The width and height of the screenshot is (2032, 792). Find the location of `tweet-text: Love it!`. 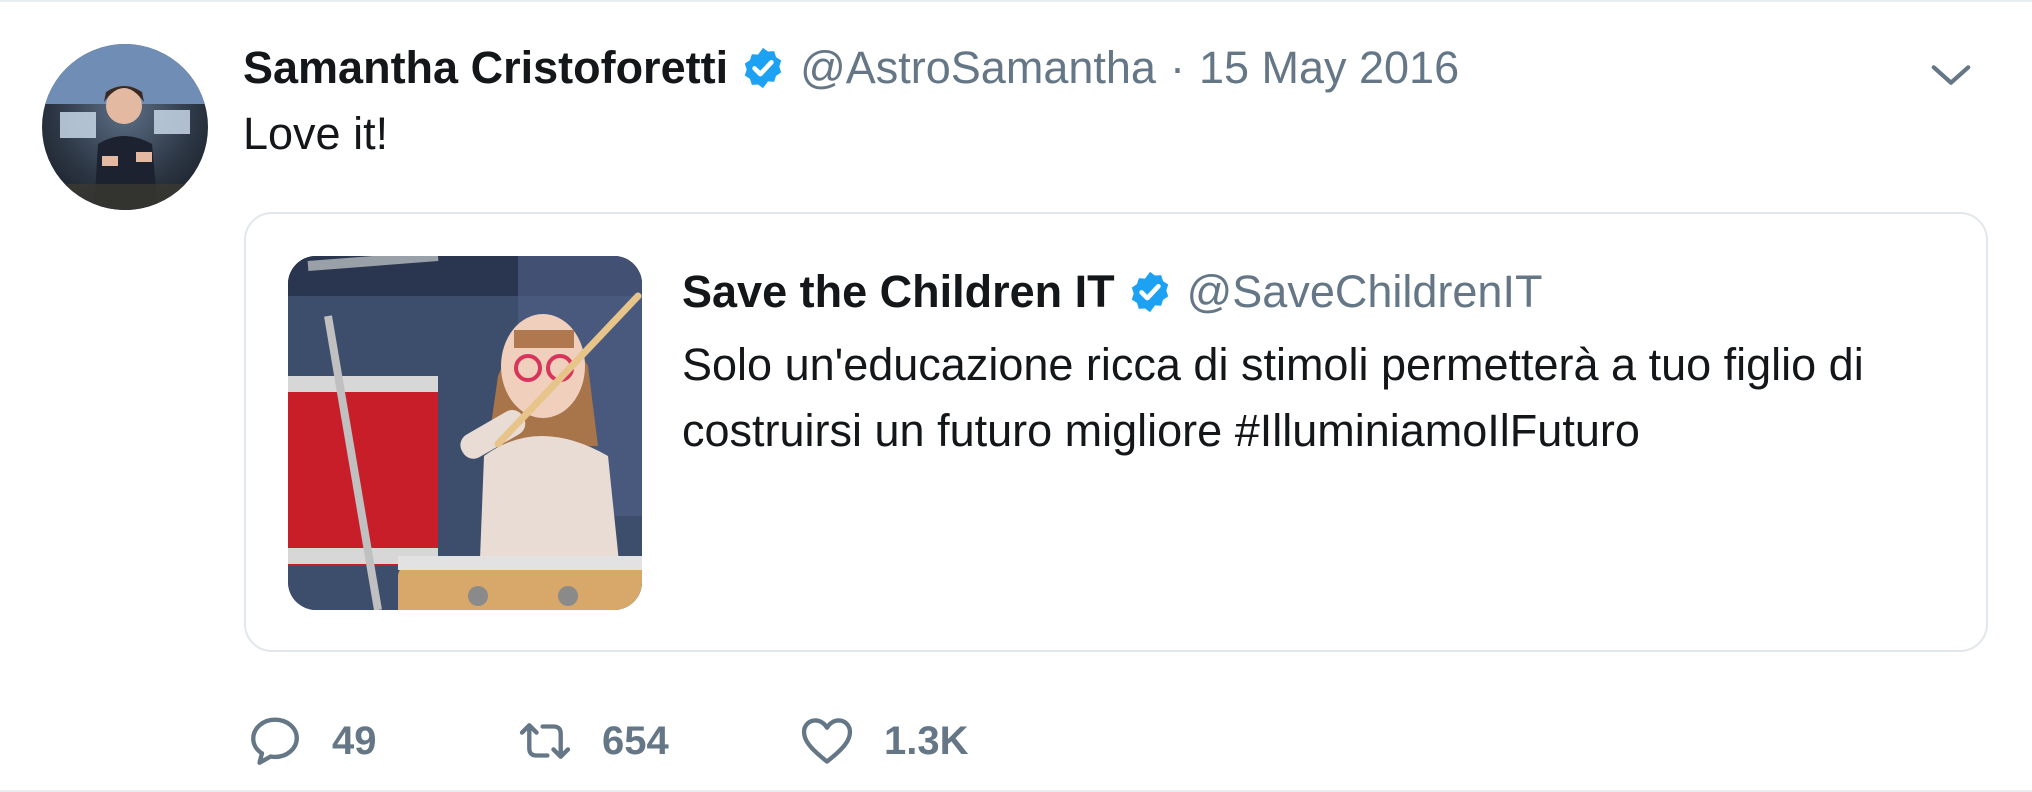

tweet-text: Love it! is located at coordinates (316, 133).